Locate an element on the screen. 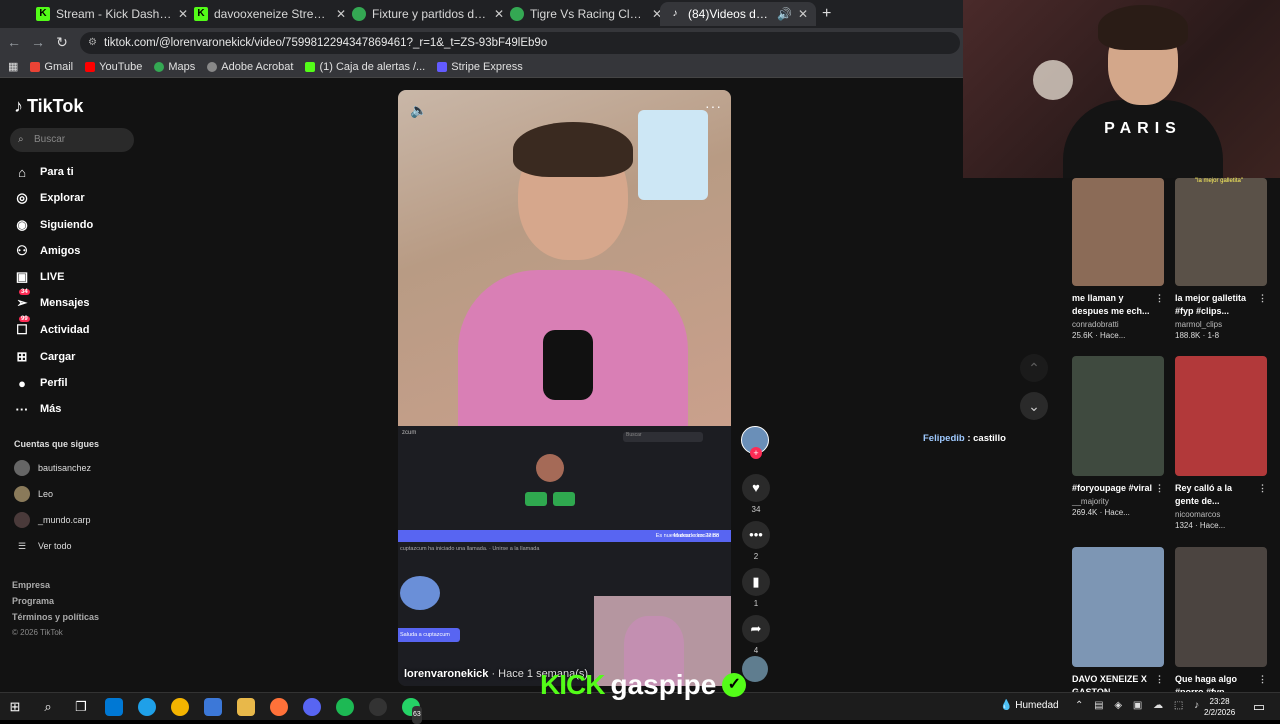 Image resolution: width=1280 pixels, height=724 pixels. nav-item-live: ▣ LIVE is located at coordinates (39, 277).